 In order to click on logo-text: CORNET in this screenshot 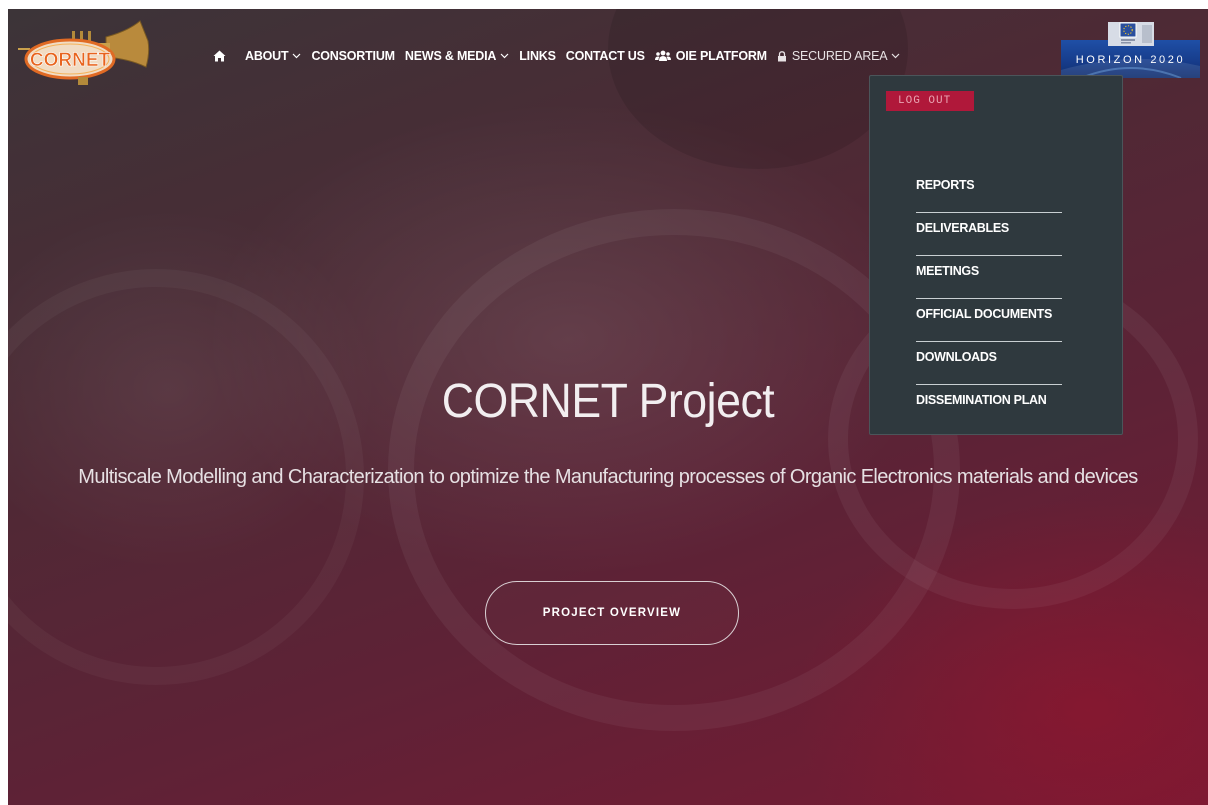, I will do `click(70, 60)`.